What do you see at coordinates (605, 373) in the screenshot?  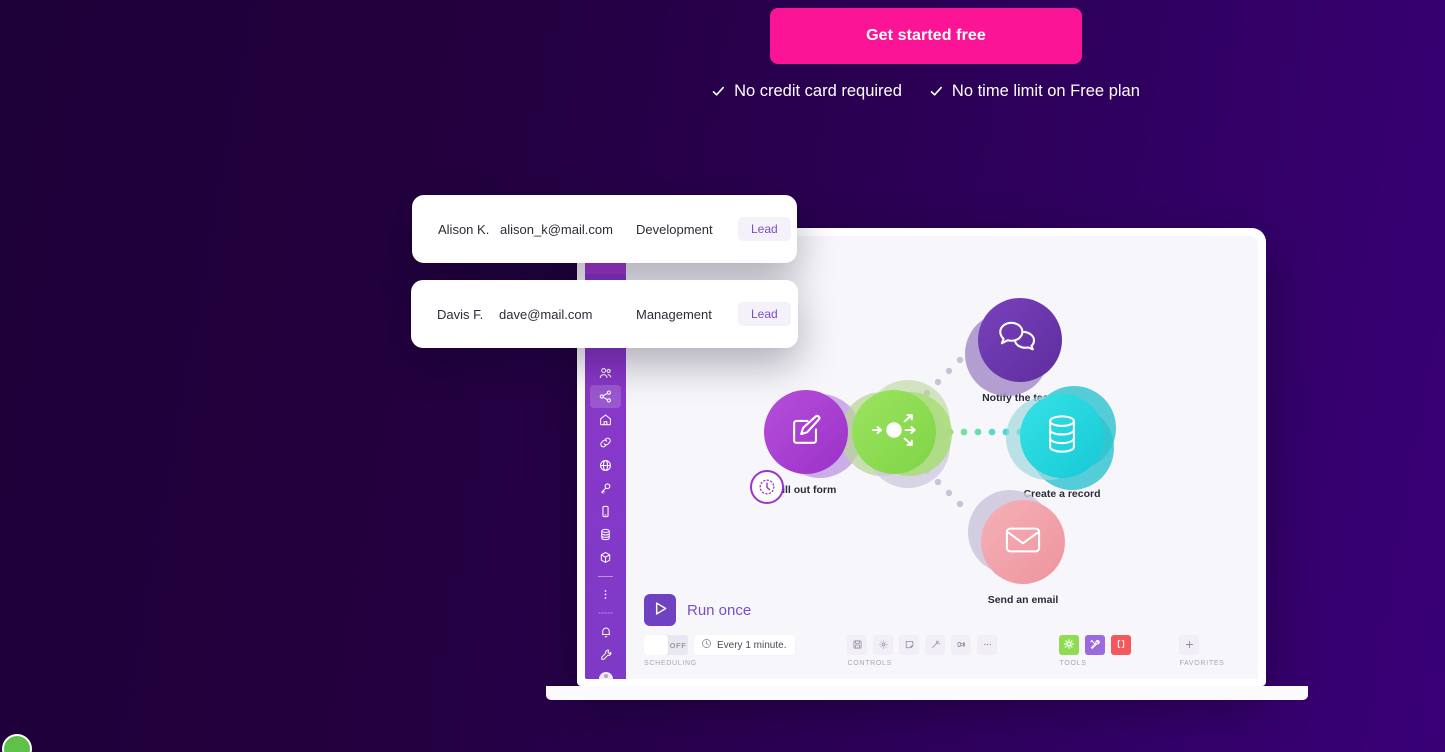 I see `sidebar-item-users` at bounding box center [605, 373].